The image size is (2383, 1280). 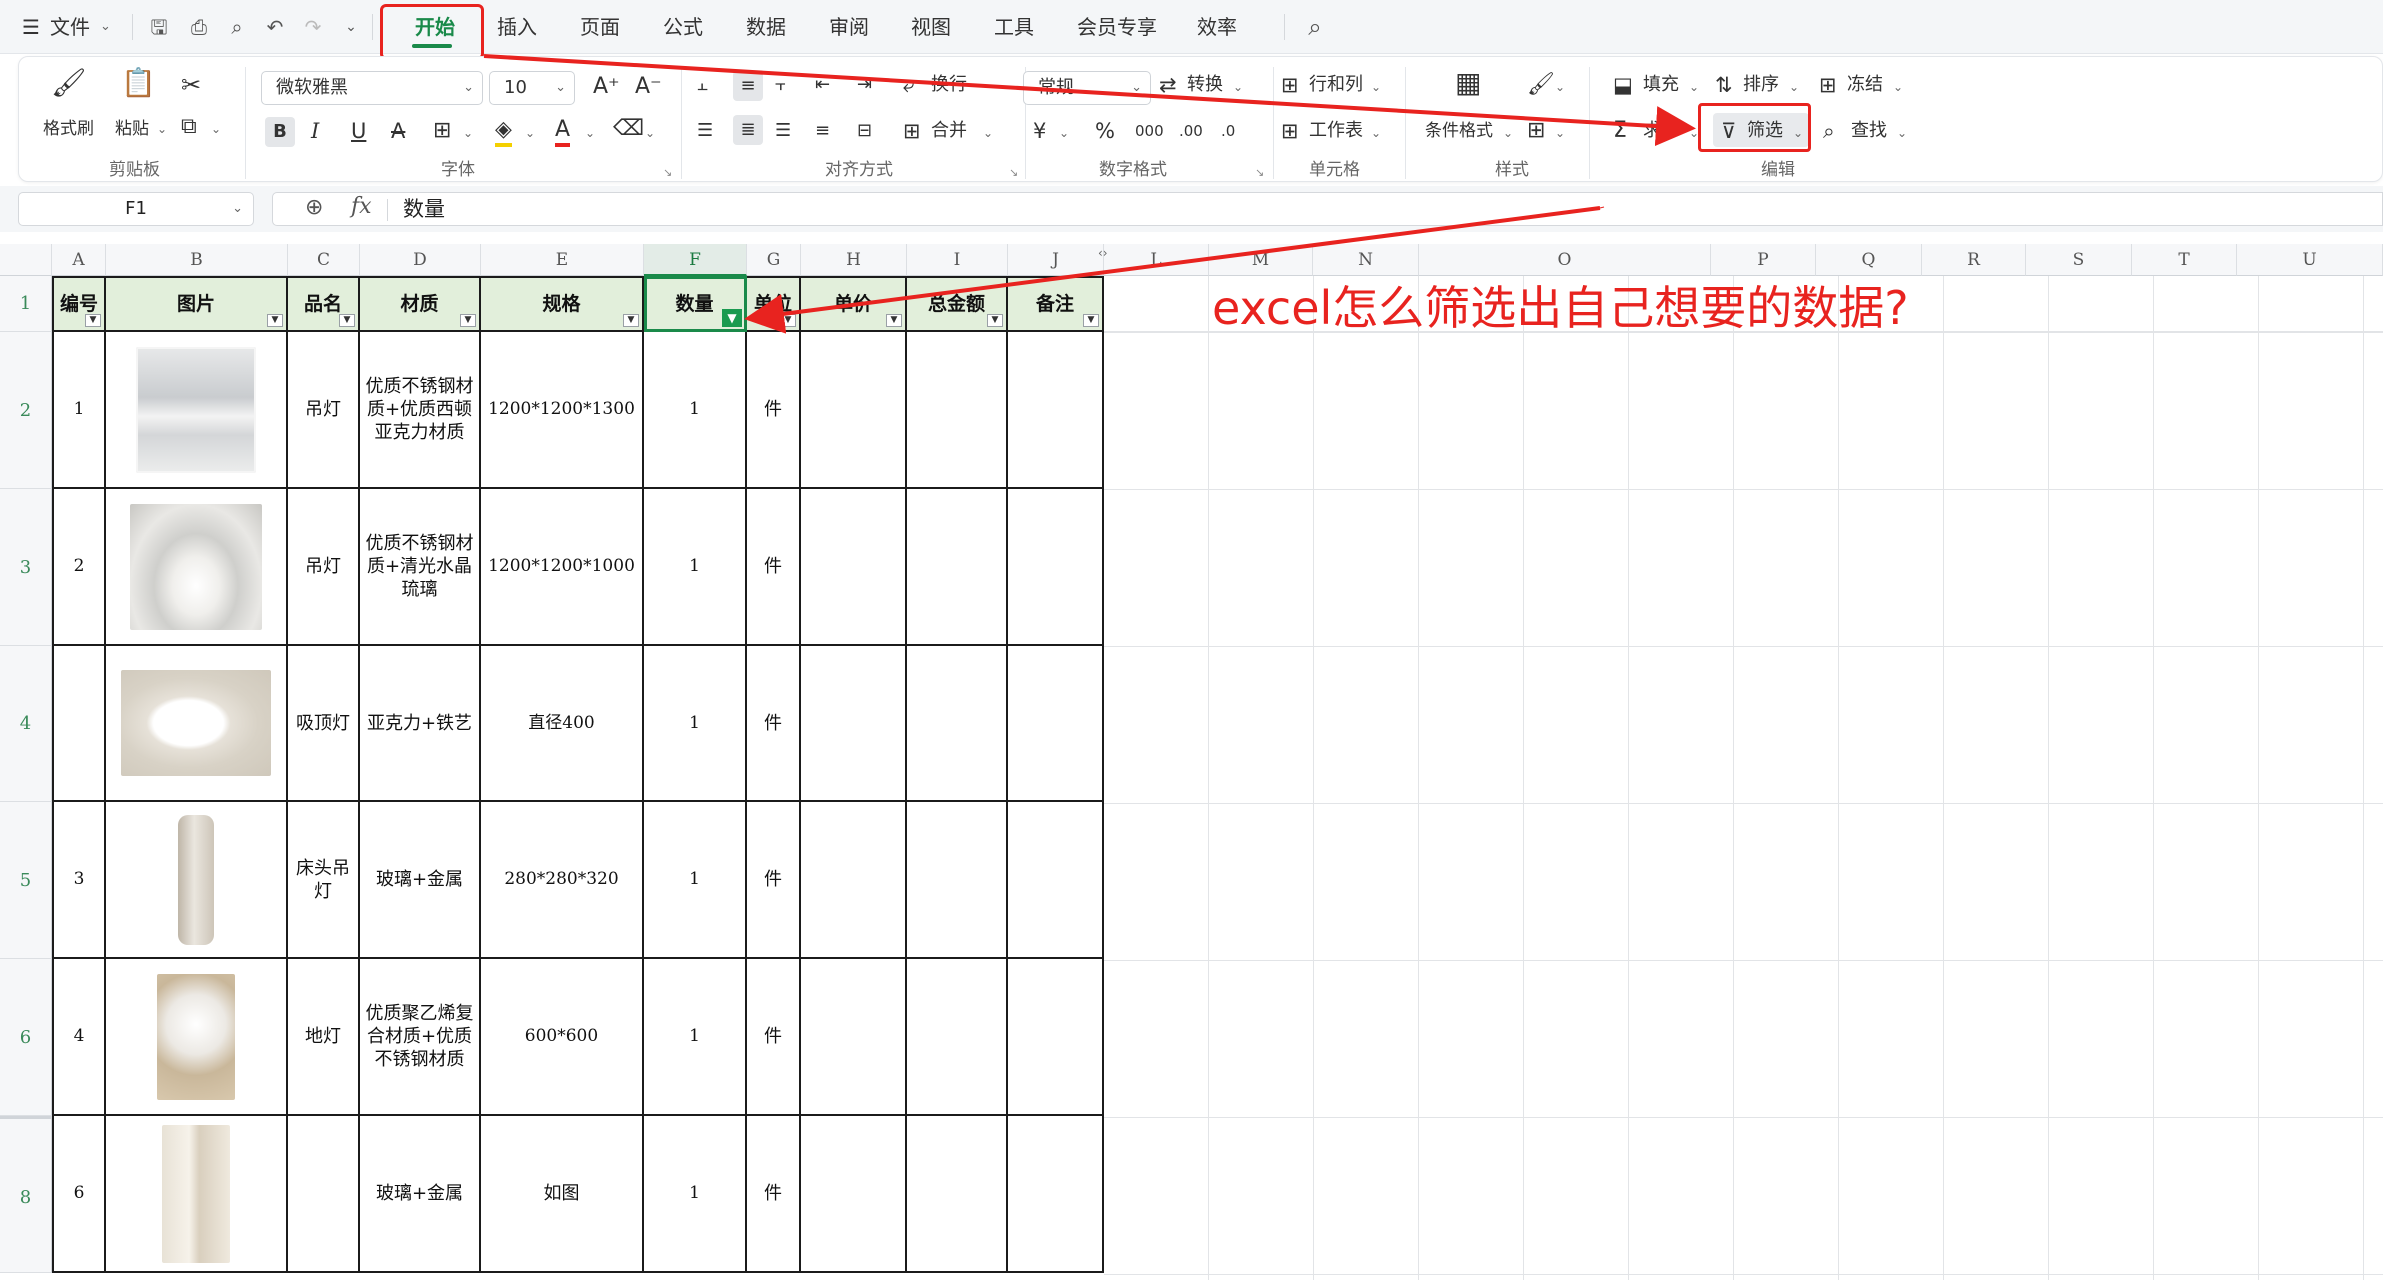 I want to click on conditional-format-button: 条件格式, so click(x=1459, y=131).